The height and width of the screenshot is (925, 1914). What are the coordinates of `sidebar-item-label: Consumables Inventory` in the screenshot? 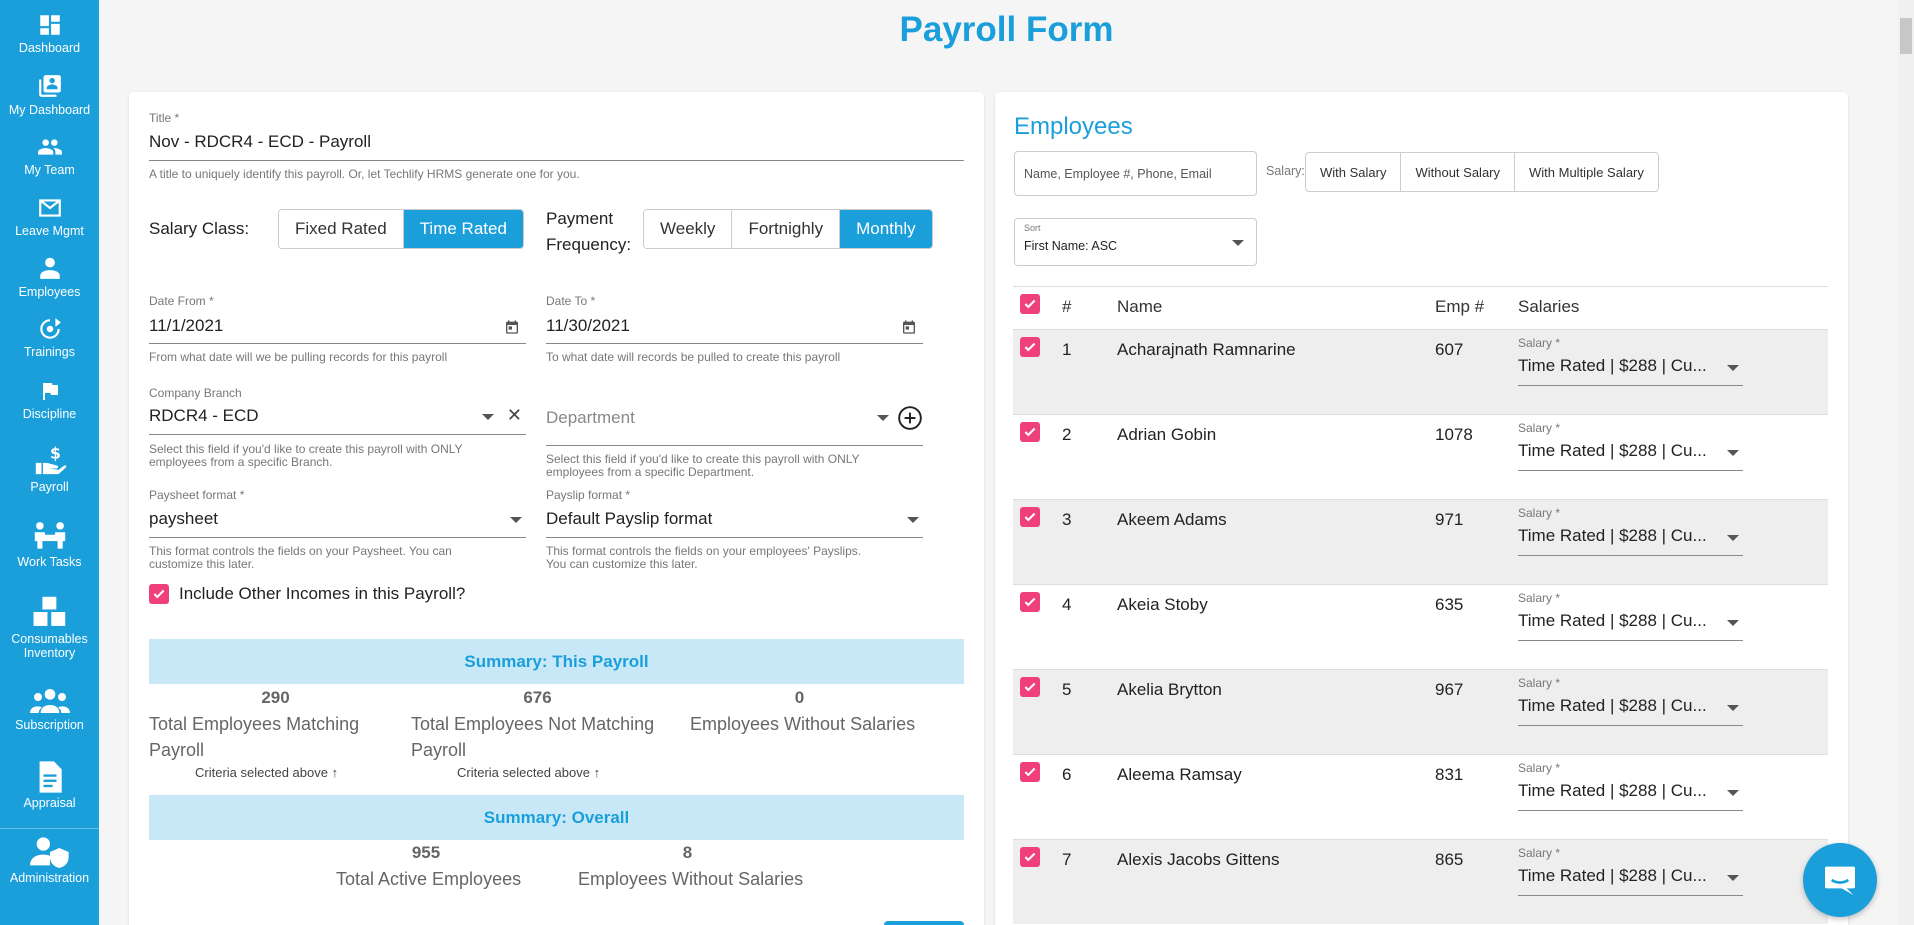 It's located at (49, 646).